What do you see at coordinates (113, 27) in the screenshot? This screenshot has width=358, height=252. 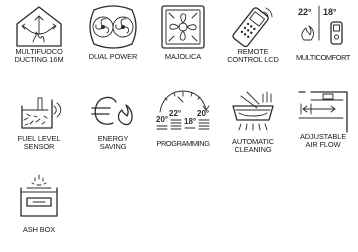 I see `dual-fan-icon` at bounding box center [113, 27].